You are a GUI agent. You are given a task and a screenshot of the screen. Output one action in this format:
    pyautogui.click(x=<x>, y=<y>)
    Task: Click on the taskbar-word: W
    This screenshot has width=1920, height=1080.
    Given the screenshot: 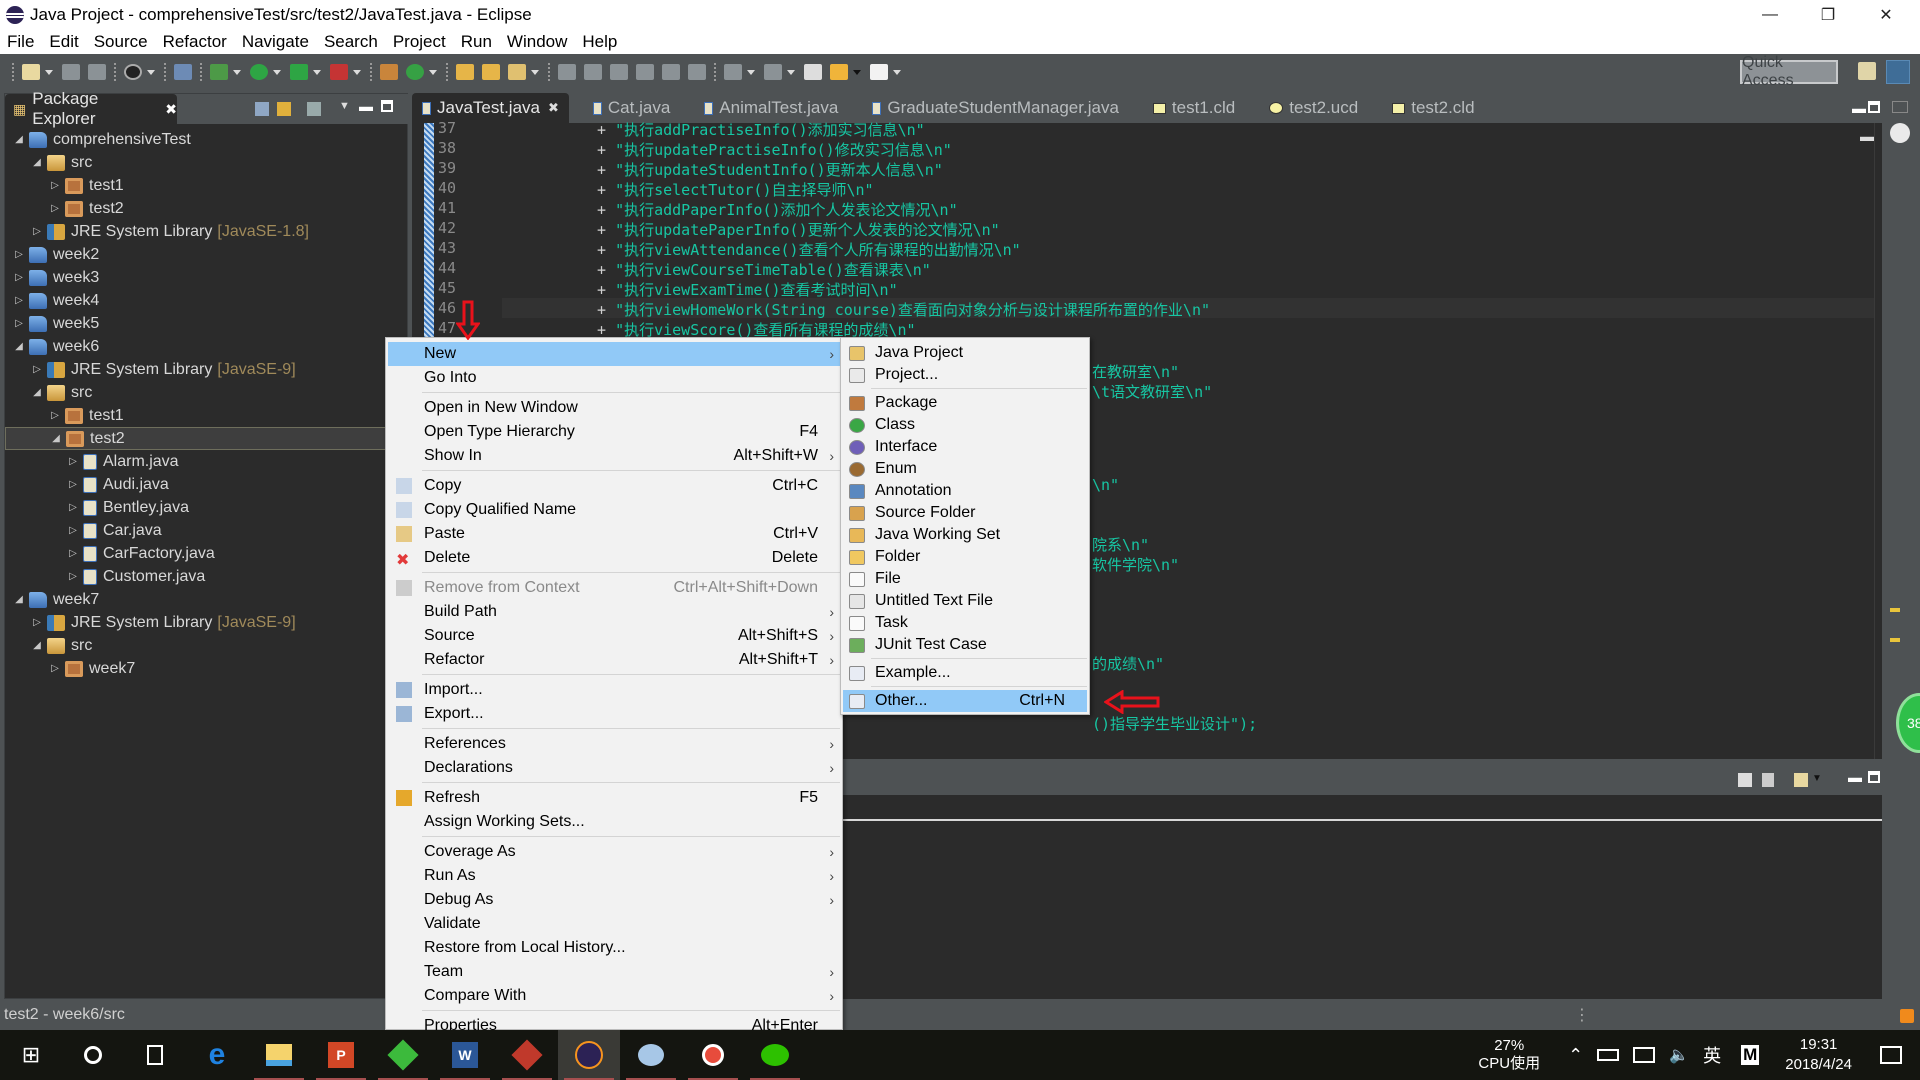 What is the action you would take?
    pyautogui.click(x=465, y=1055)
    